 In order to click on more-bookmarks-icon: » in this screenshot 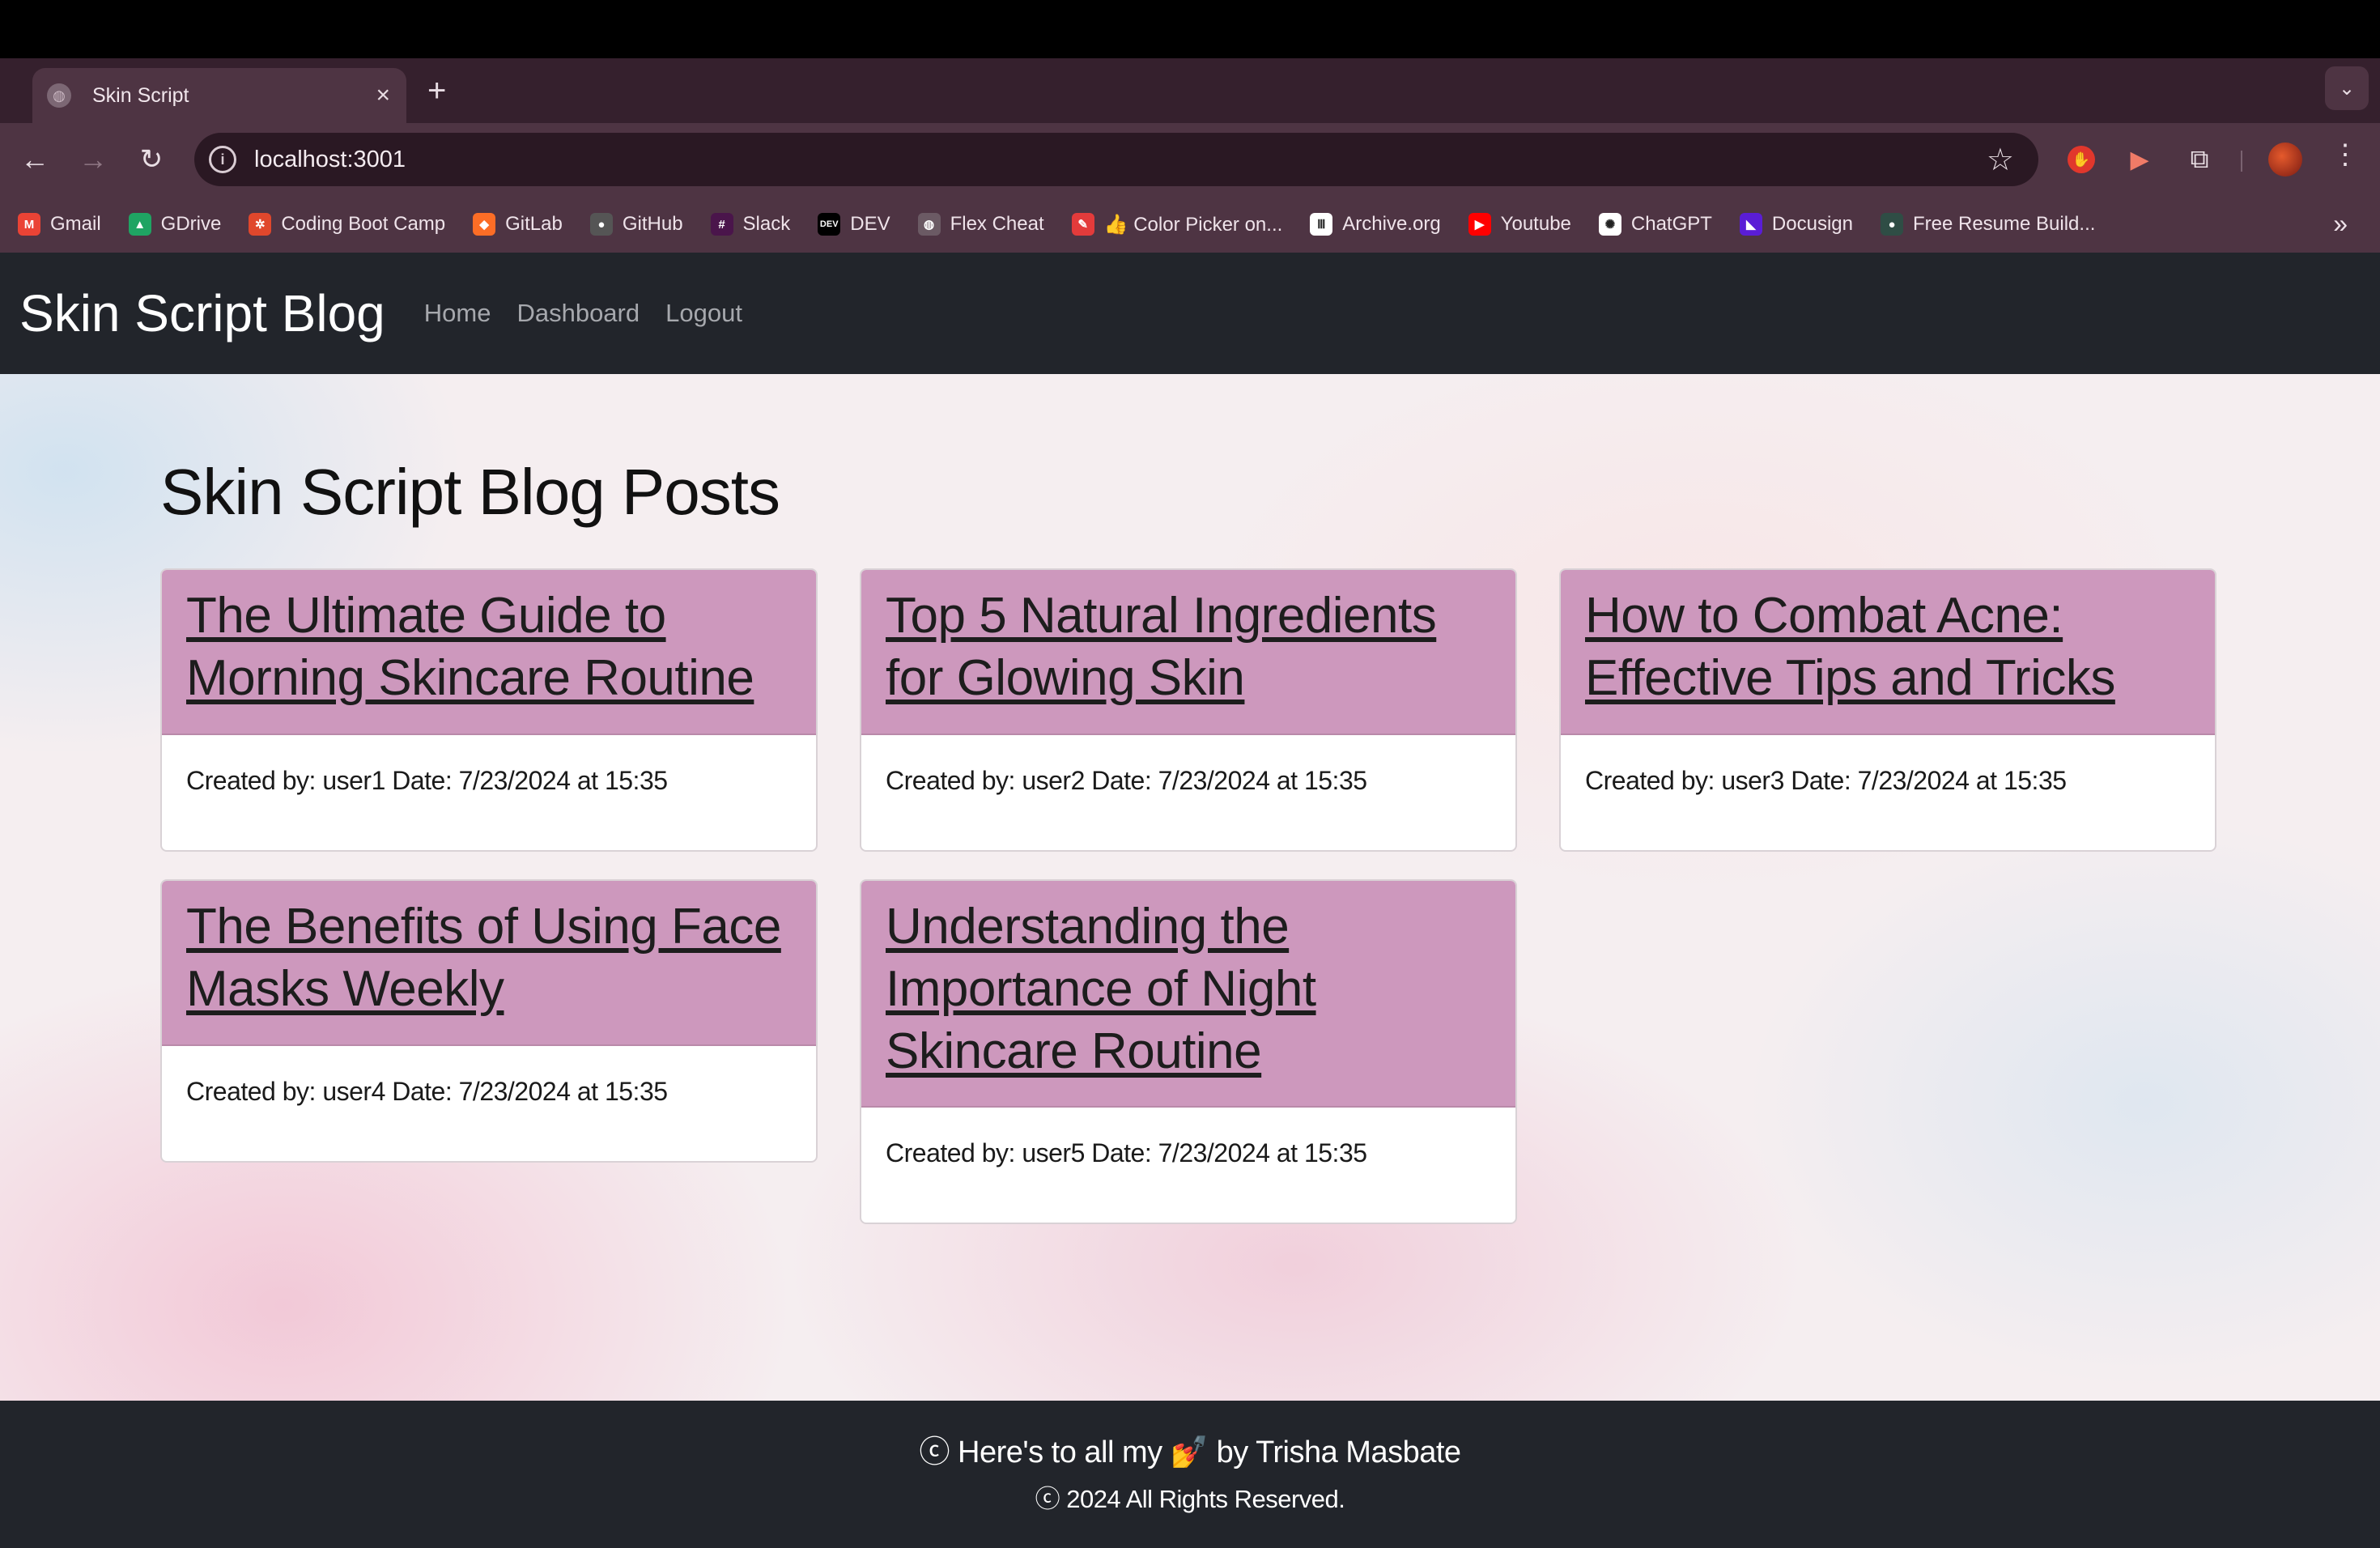, I will do `click(2341, 224)`.